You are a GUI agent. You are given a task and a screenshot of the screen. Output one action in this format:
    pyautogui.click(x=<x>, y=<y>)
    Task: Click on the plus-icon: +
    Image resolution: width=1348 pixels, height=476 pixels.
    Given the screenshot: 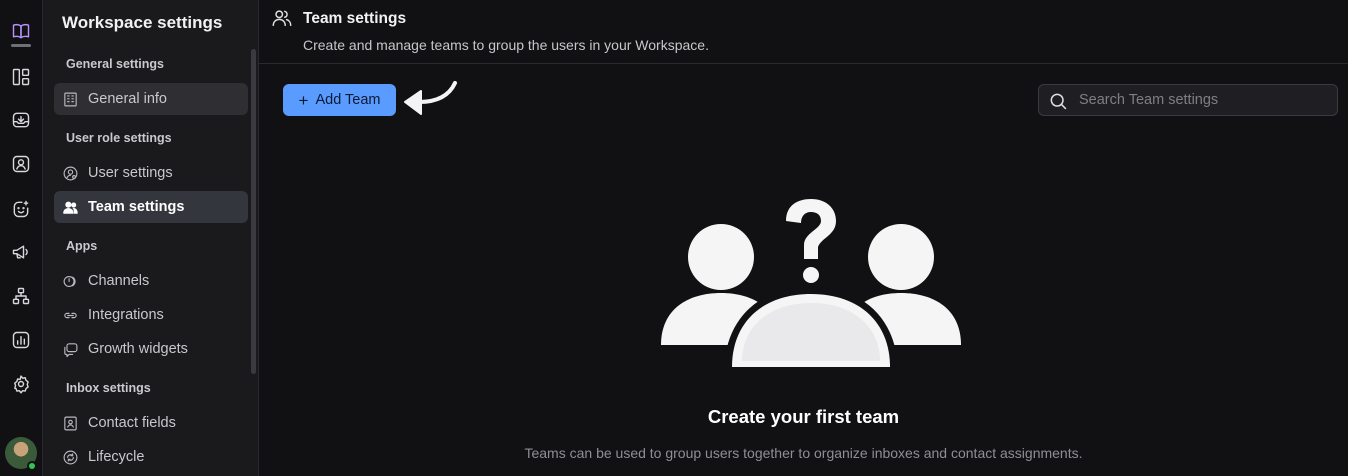 What is the action you would take?
    pyautogui.click(x=303, y=100)
    